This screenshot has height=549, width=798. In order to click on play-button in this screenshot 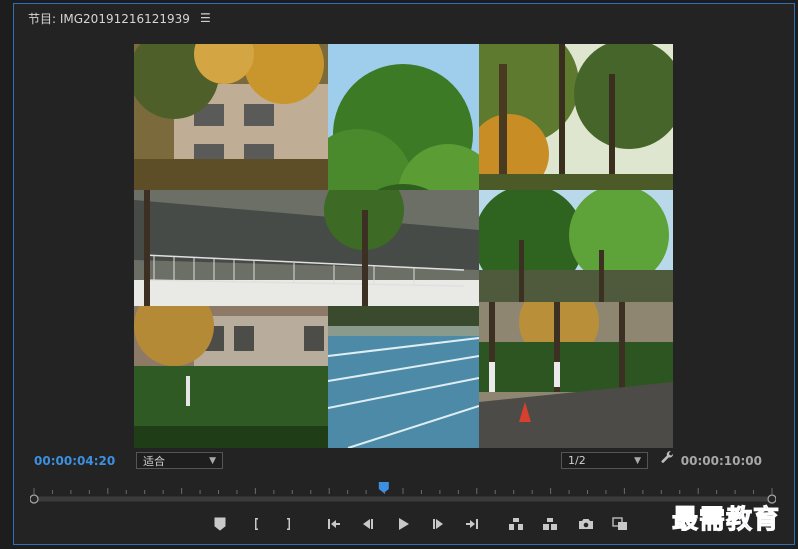, I will do `click(403, 524)`.